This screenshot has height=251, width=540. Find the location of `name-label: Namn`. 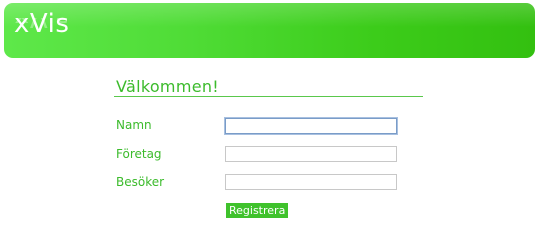

name-label: Namn is located at coordinates (134, 125).